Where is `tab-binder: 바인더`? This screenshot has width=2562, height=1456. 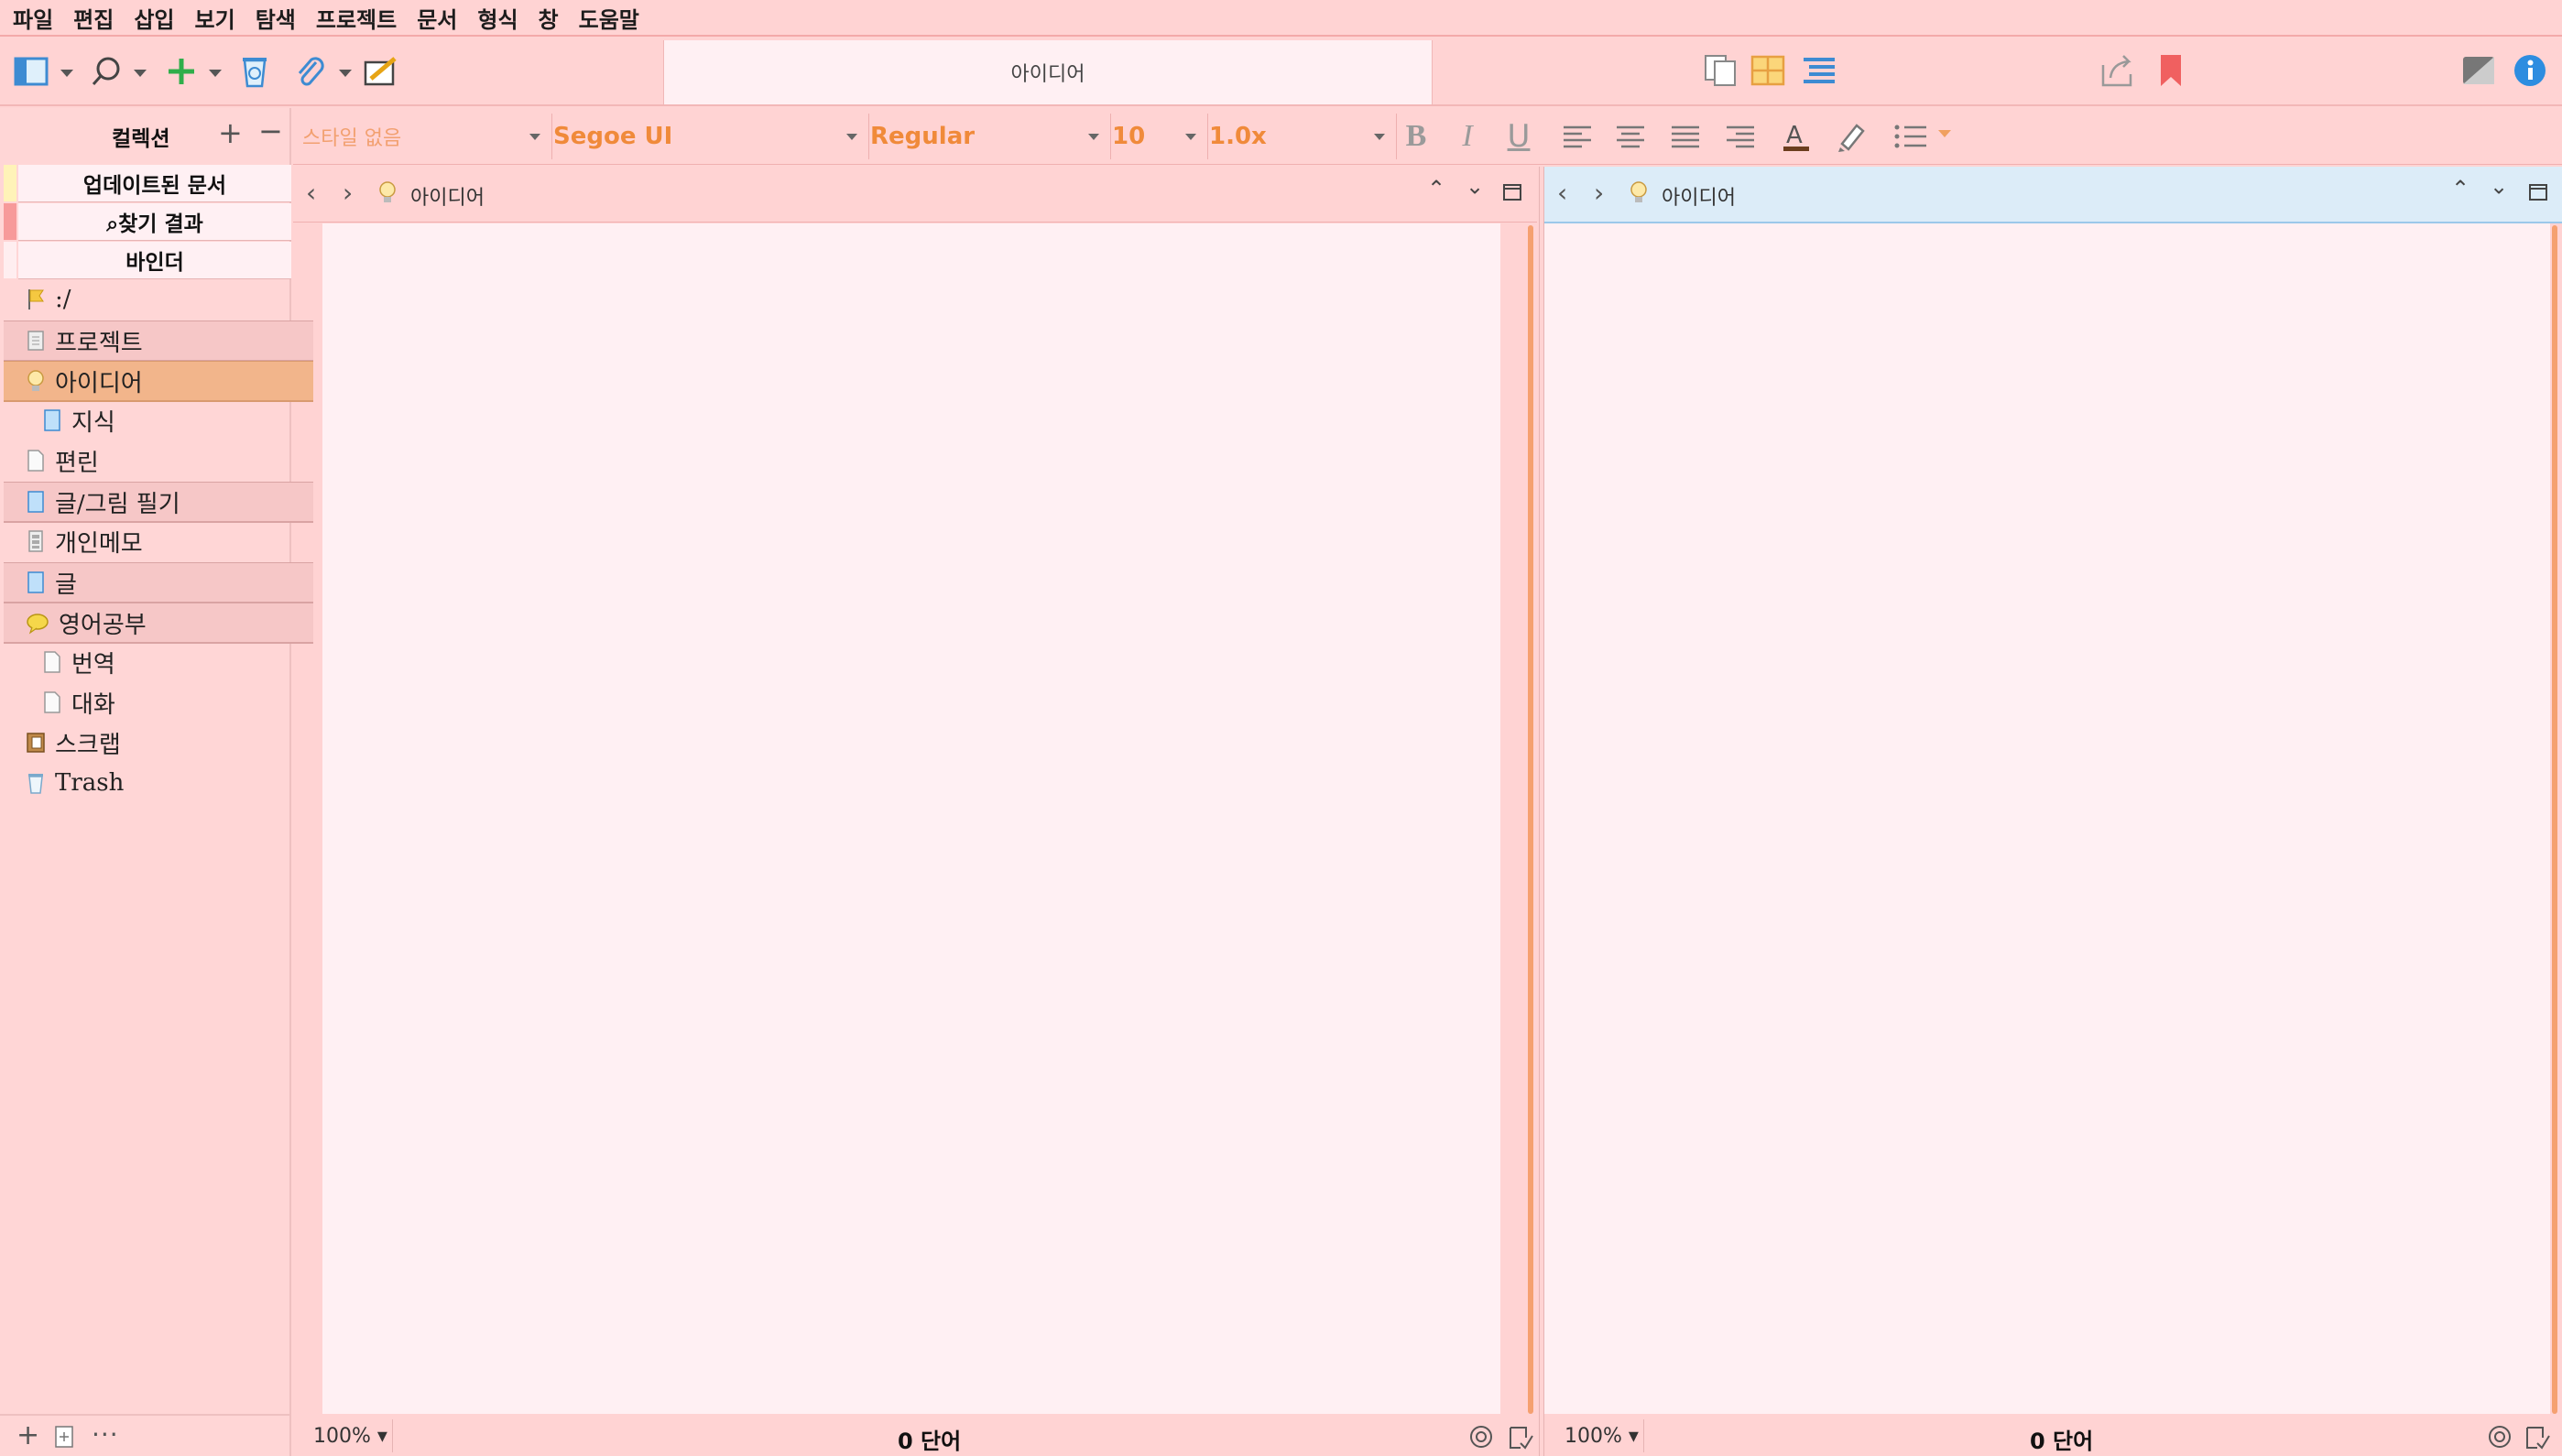 tab-binder: 바인더 is located at coordinates (154, 260).